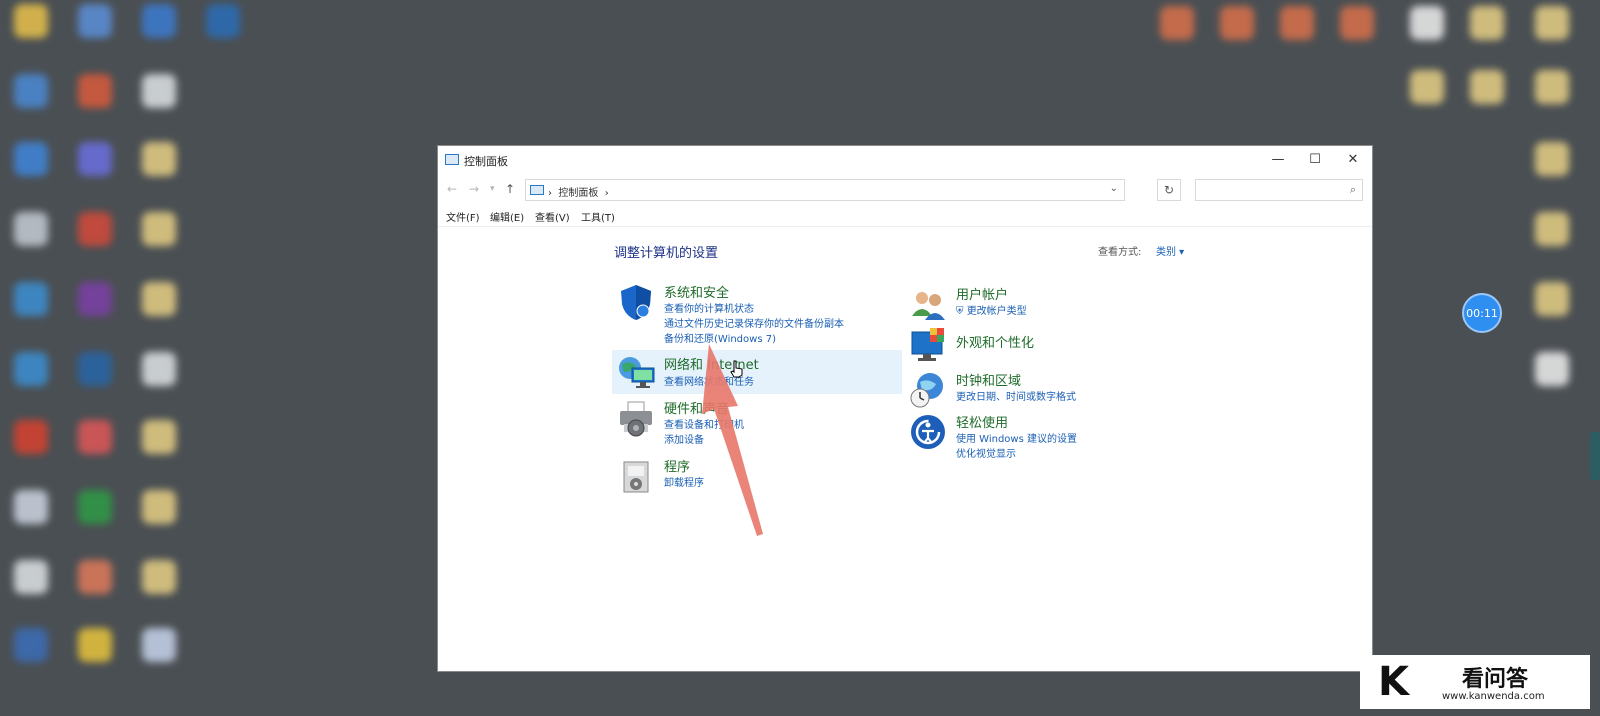 The image size is (1600, 716). I want to click on category-appearance: 外观和个性化, so click(1049, 346).